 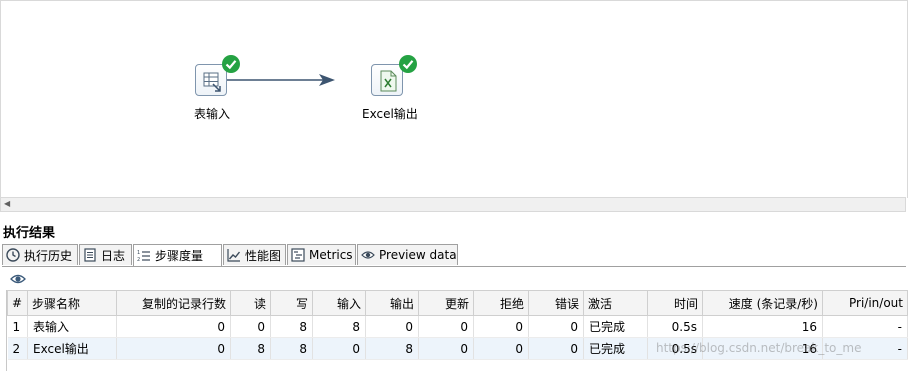 What do you see at coordinates (90, 255) in the screenshot?
I see `log-icon` at bounding box center [90, 255].